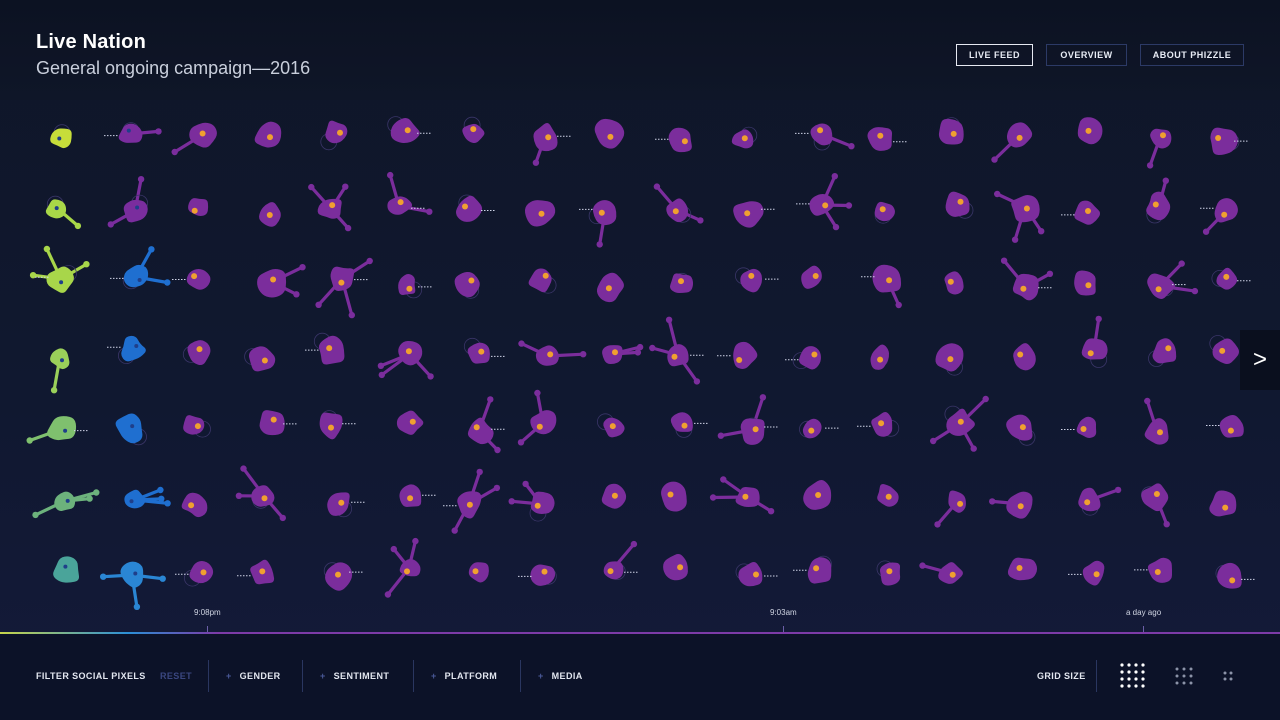 This screenshot has height=720, width=1280. Describe the element at coordinates (1184, 676) in the screenshot. I see `grid-size-medium-icon` at that location.